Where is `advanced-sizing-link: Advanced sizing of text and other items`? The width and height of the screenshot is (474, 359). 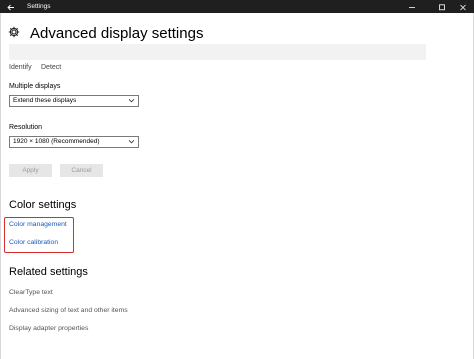
advanced-sizing-link: Advanced sizing of text and other items is located at coordinates (68, 310).